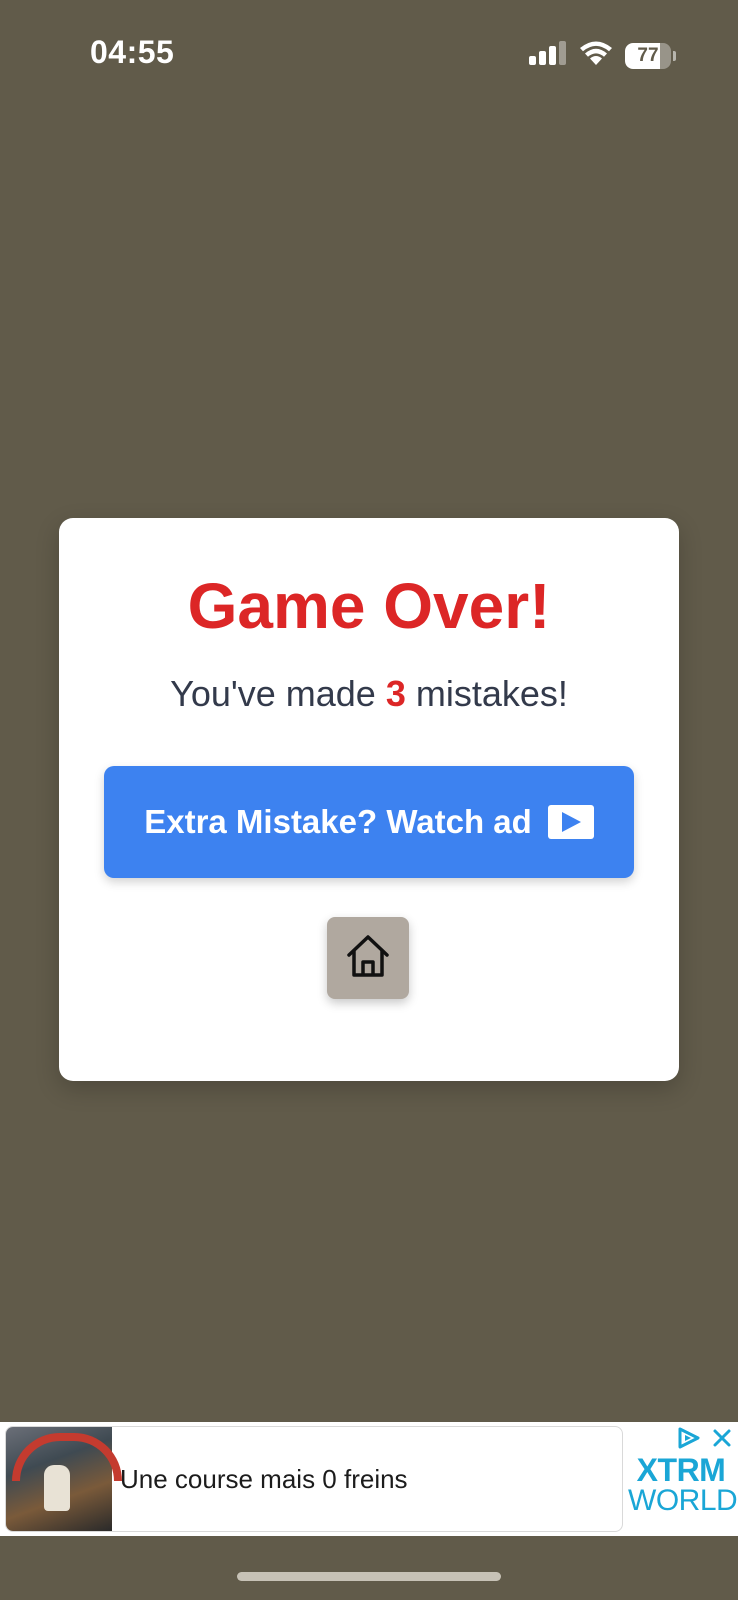 Image resolution: width=738 pixels, height=1600 pixels. I want to click on mistakes-message-prefix: You've made, so click(278, 693).